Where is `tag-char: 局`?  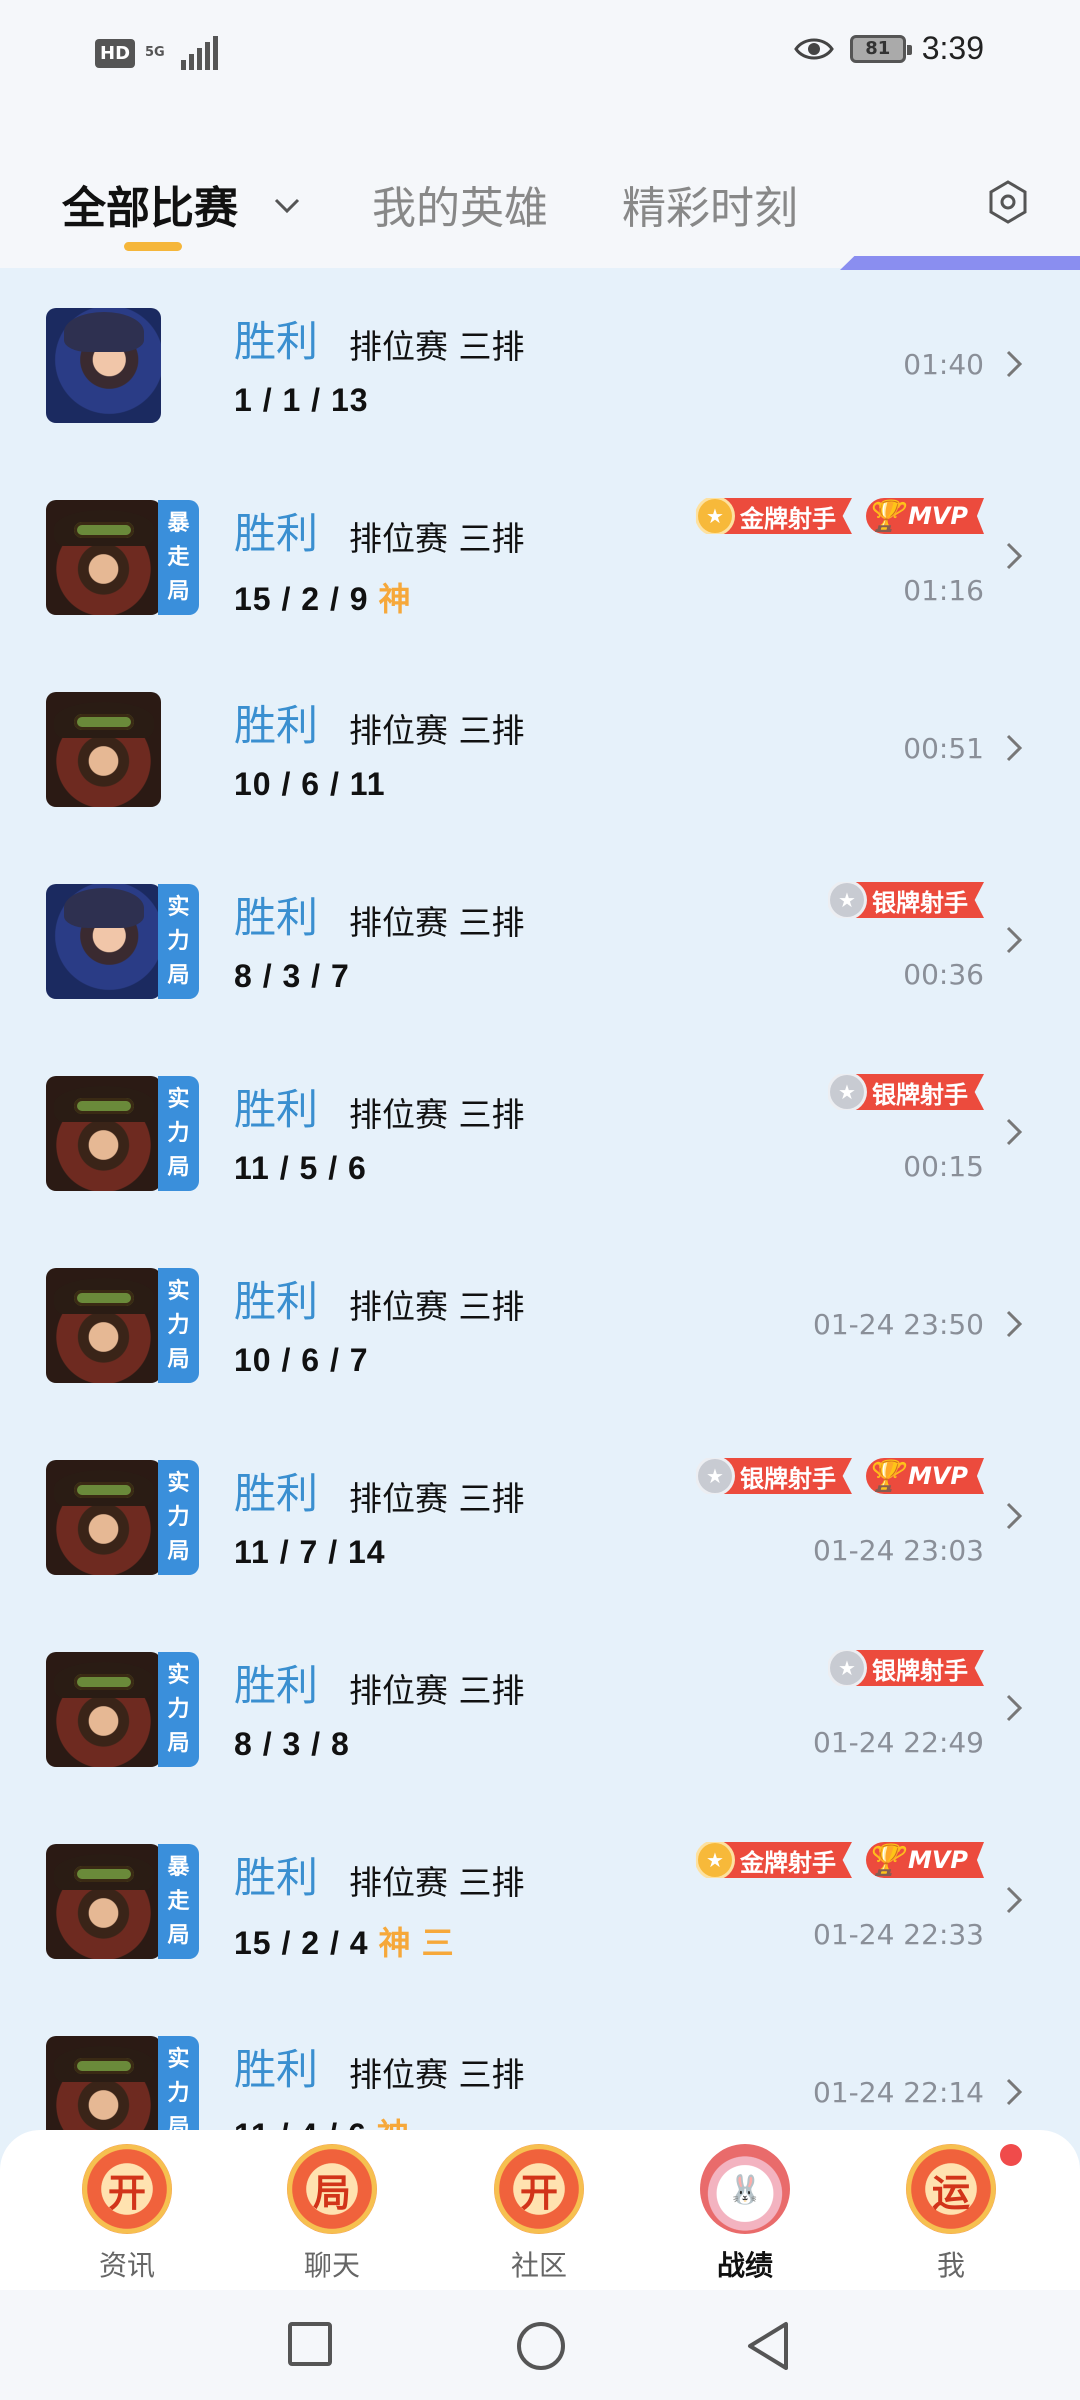 tag-char: 局 is located at coordinates (178, 591).